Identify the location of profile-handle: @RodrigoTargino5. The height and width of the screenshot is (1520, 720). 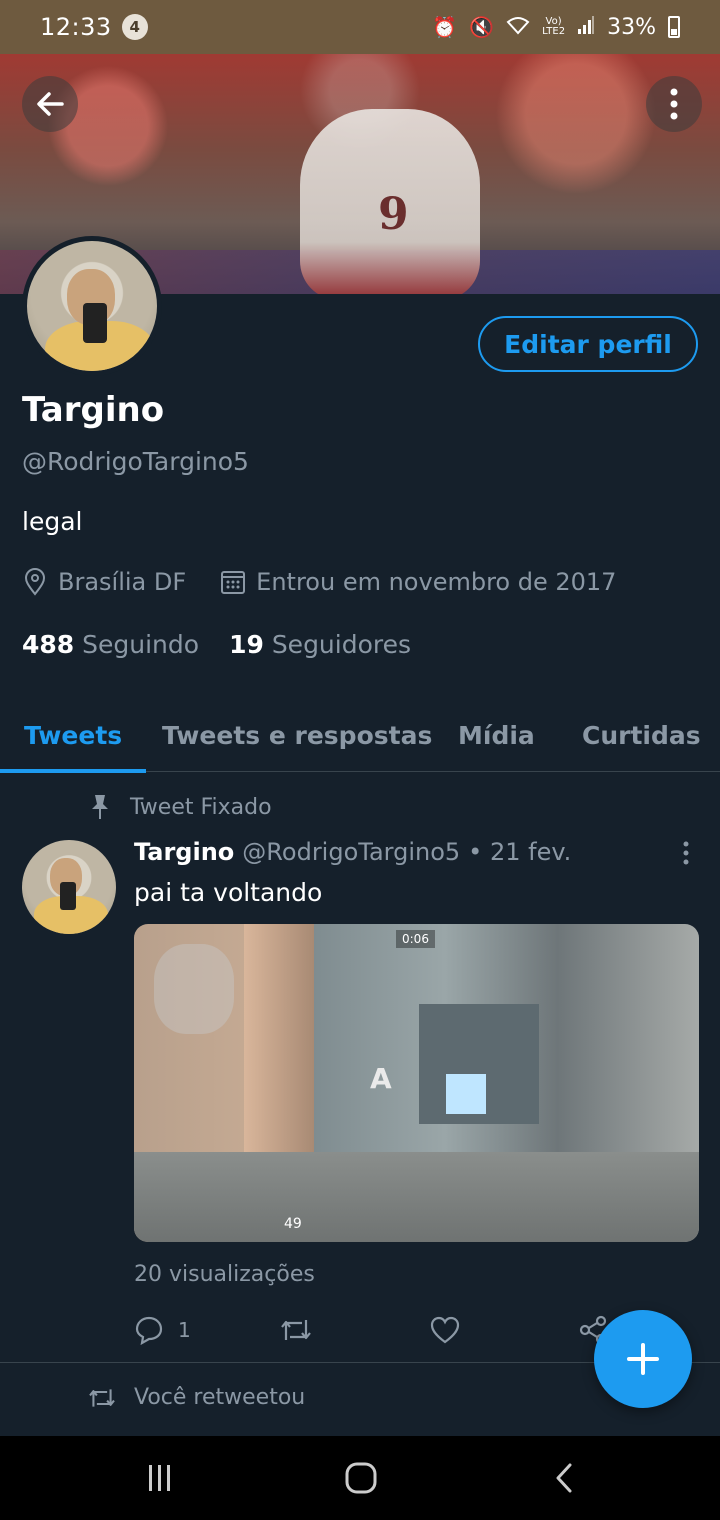
(135, 461).